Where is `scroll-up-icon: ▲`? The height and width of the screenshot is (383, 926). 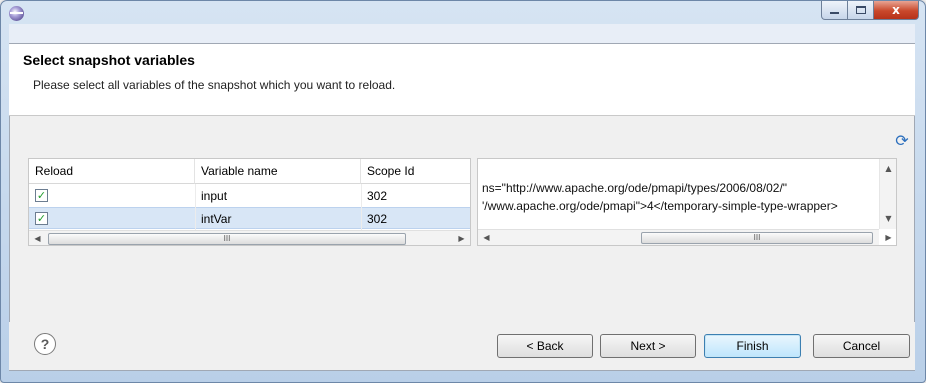 scroll-up-icon: ▲ is located at coordinates (888, 169).